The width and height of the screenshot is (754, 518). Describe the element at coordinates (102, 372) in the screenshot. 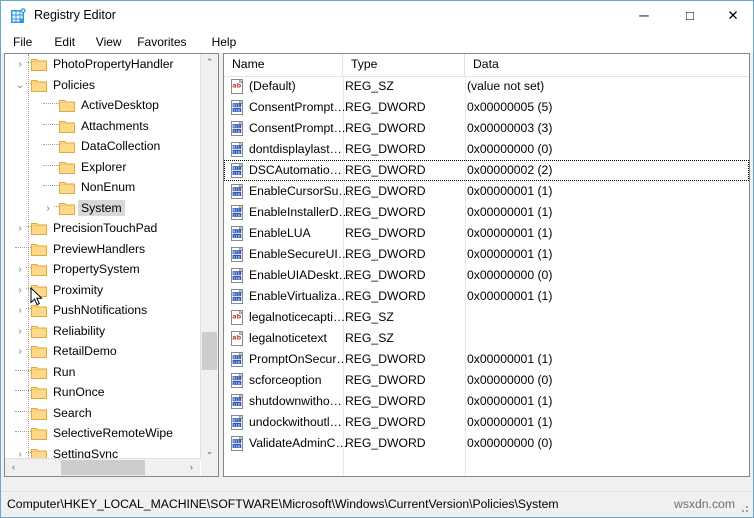

I see `tree-item-run: Run` at that location.